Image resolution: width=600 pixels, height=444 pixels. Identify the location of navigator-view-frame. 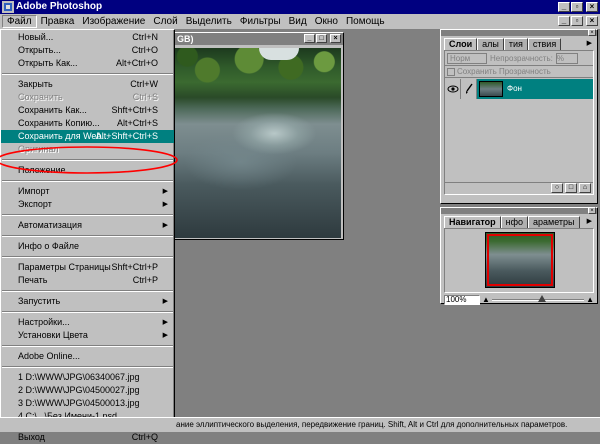
(520, 260).